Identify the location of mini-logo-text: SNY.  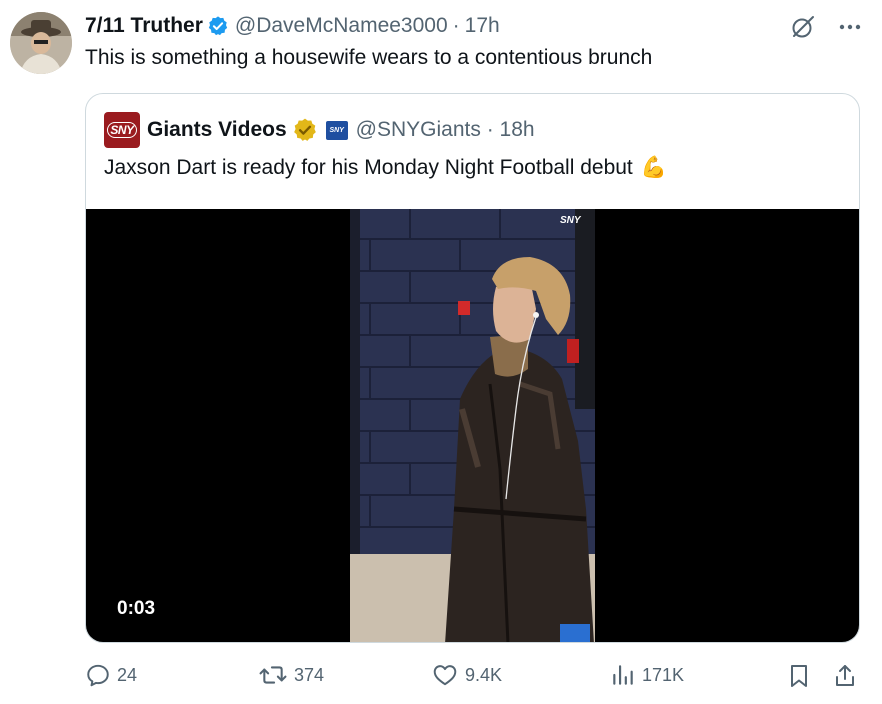
(336, 130).